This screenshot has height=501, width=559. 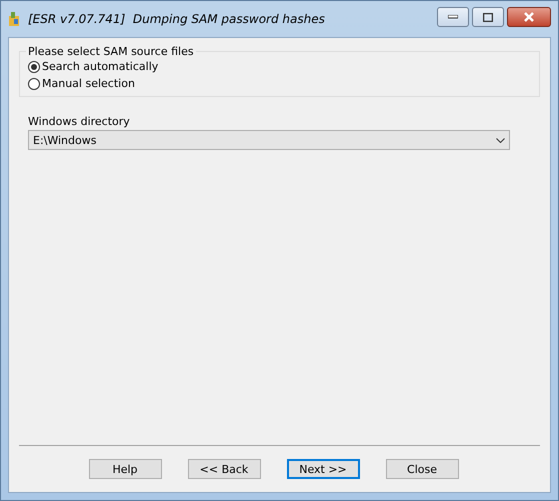 I want to click on radio-option: Manual selection, so click(x=279, y=83).